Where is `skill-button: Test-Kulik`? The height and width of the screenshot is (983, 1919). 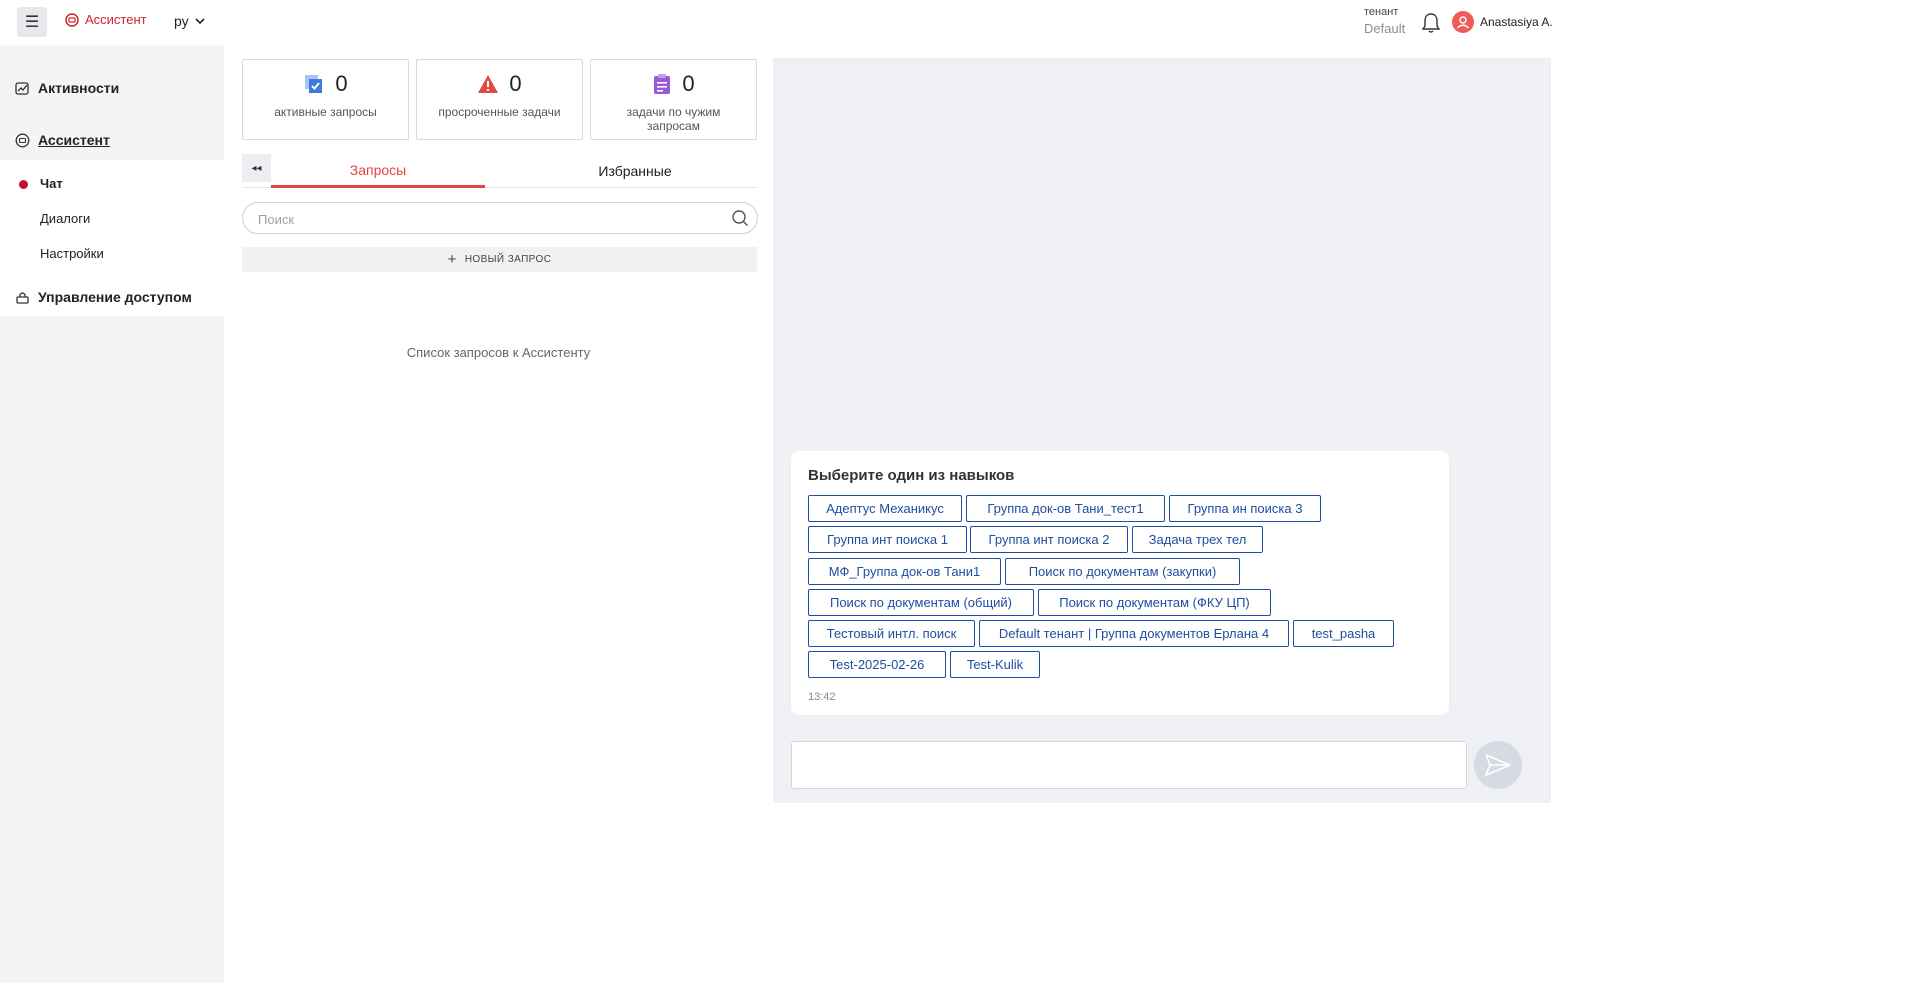
skill-button: Test-Kulik is located at coordinates (995, 664).